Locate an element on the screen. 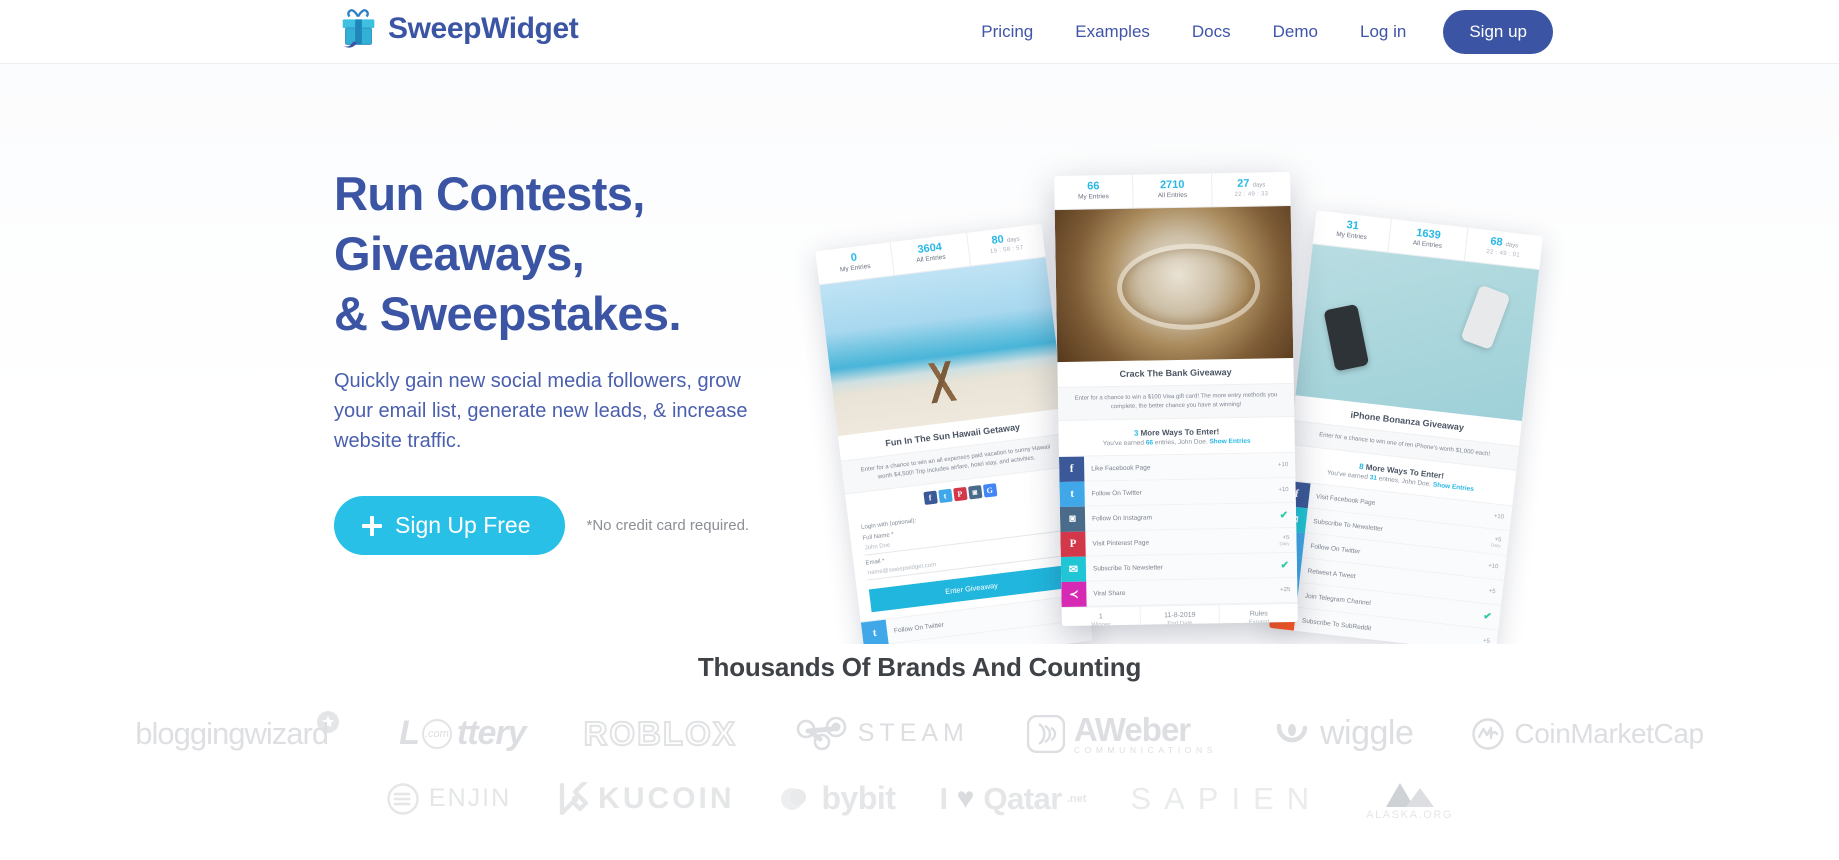  hero-title-line-2: Giveaways, is located at coordinates (459, 253).